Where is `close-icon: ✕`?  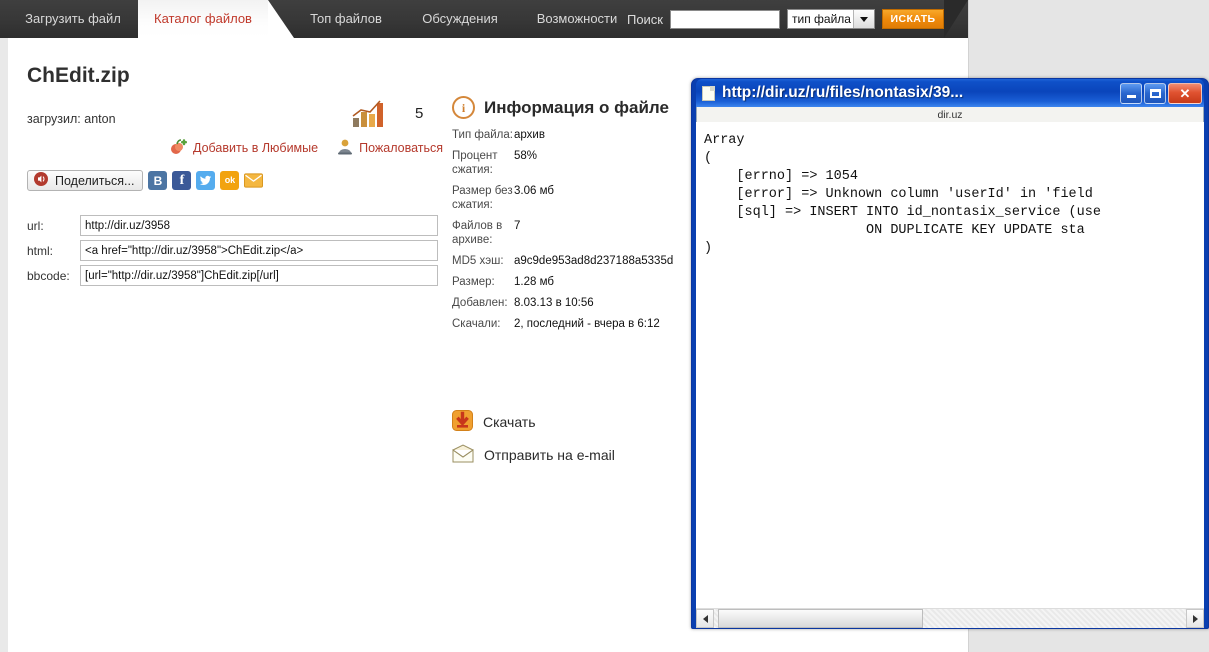 close-icon: ✕ is located at coordinates (1185, 93).